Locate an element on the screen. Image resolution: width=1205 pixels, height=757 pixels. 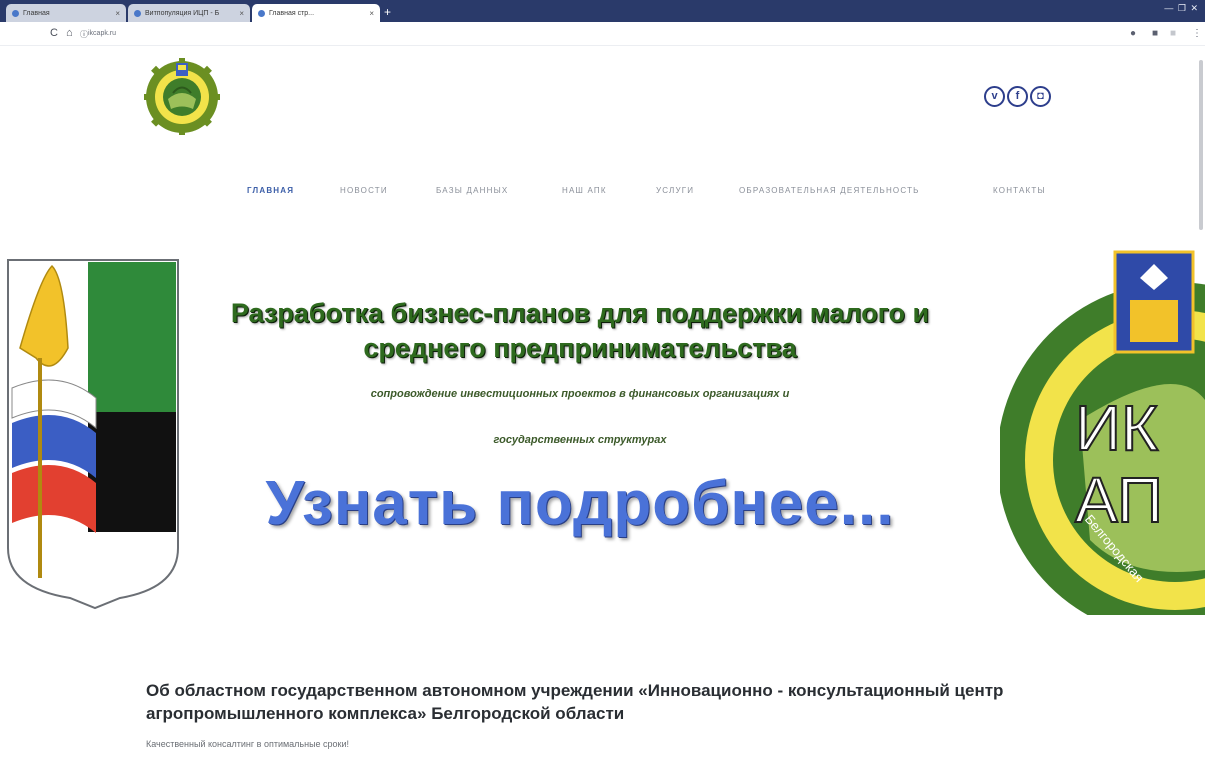
extension-icon: ● is located at coordinates (1133, 33).